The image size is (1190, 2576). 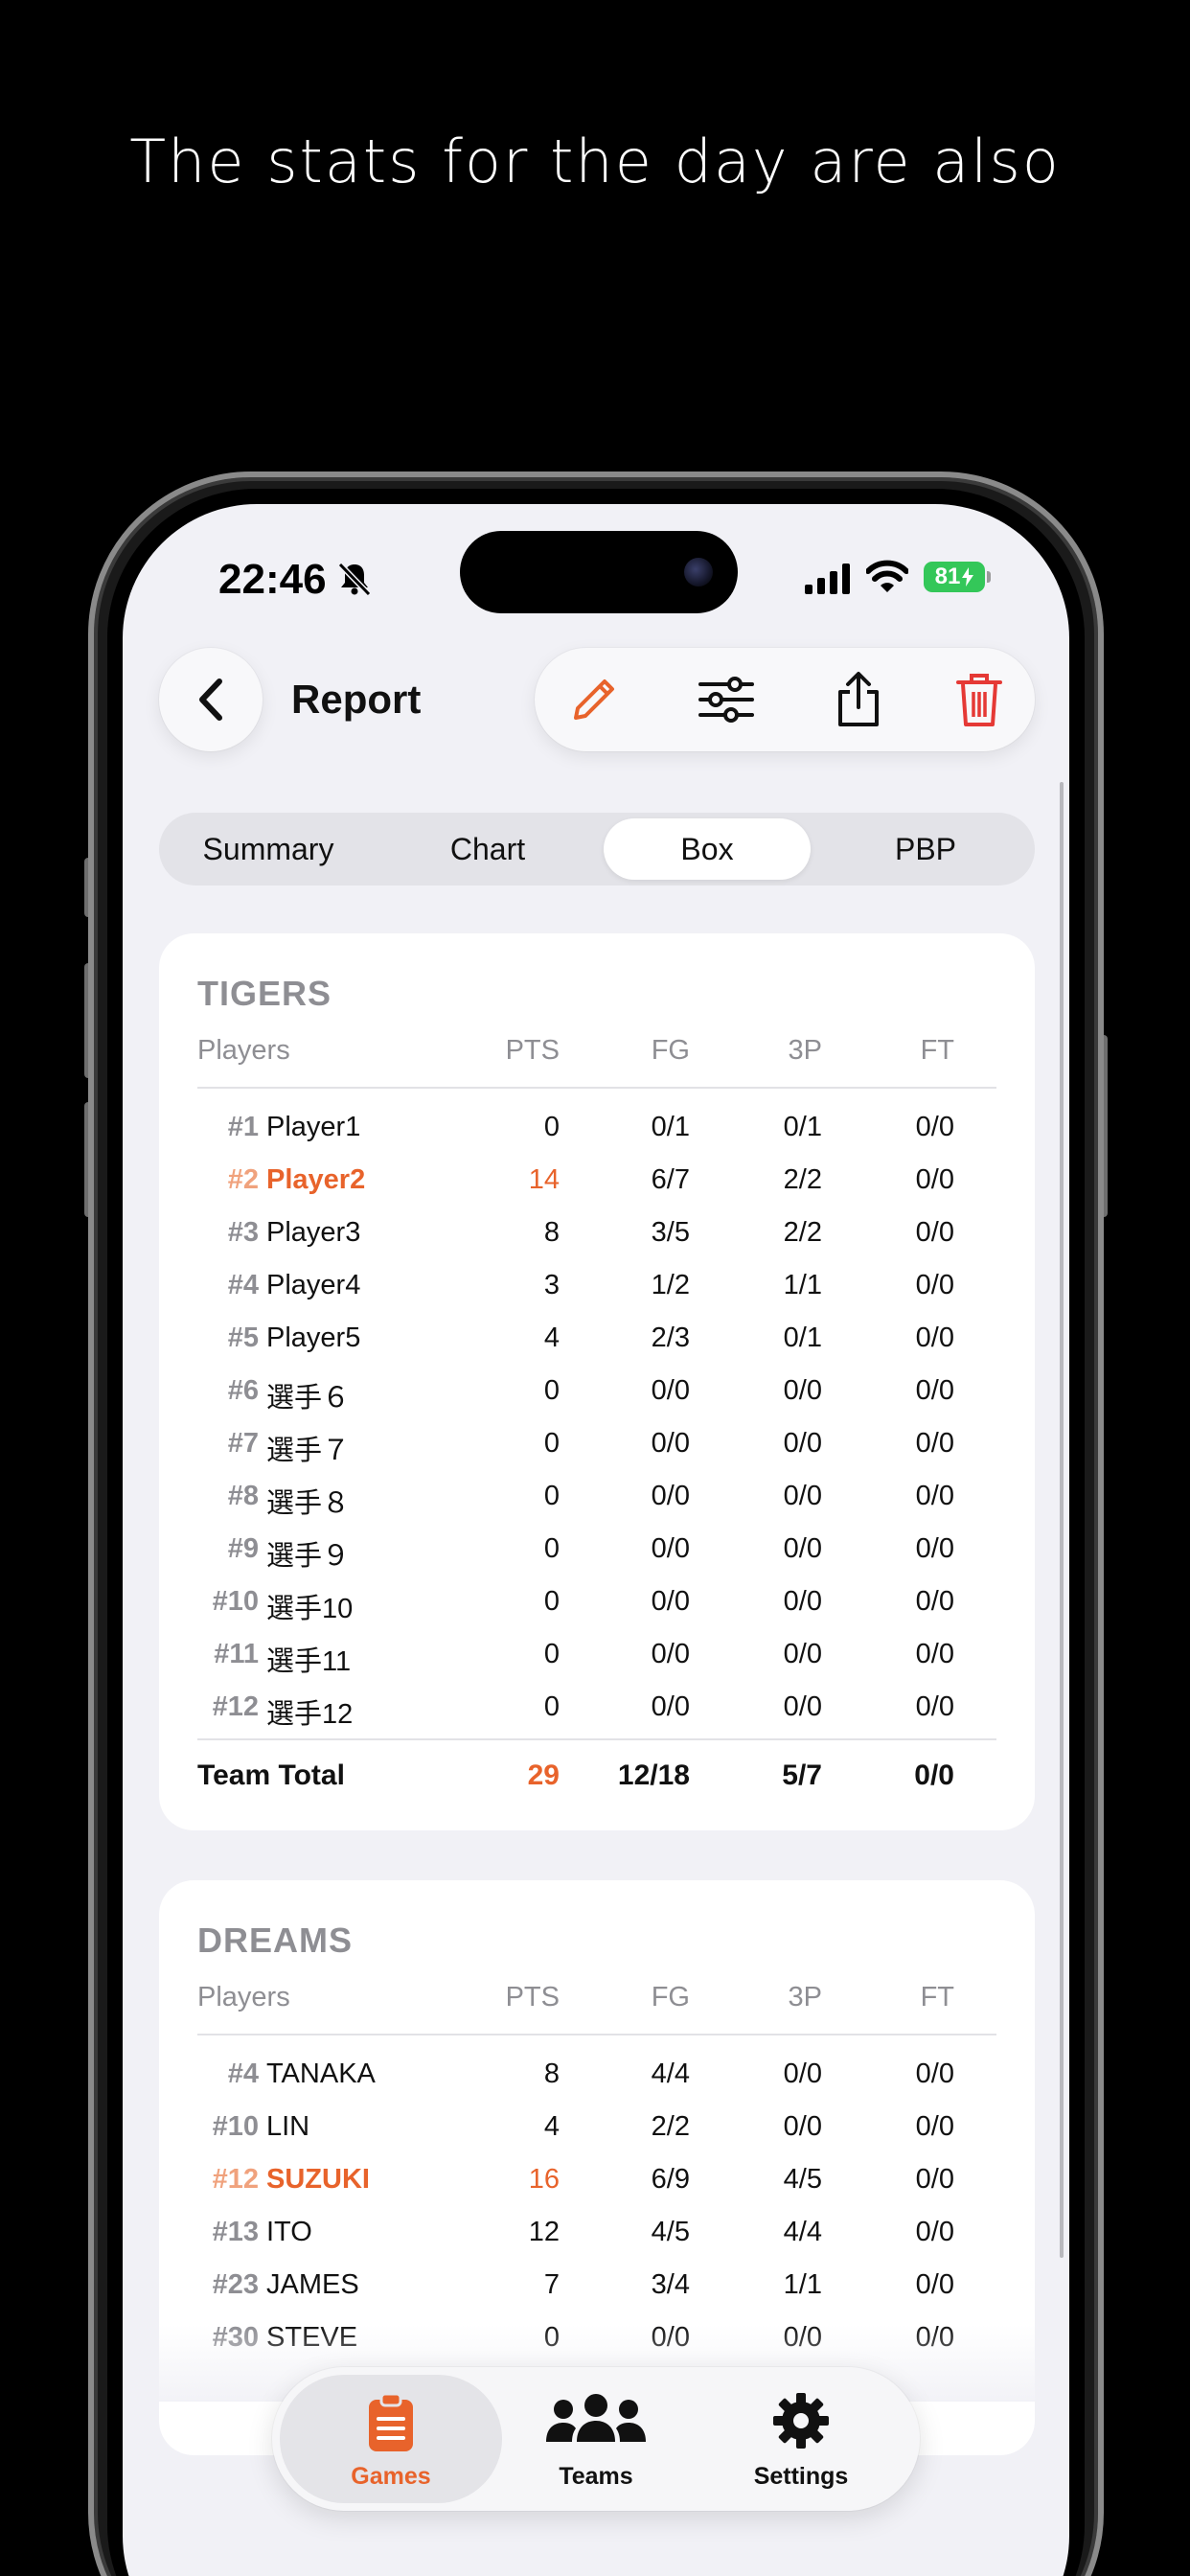 What do you see at coordinates (670, 2073) in the screenshot?
I see `player-fg: 4/4` at bounding box center [670, 2073].